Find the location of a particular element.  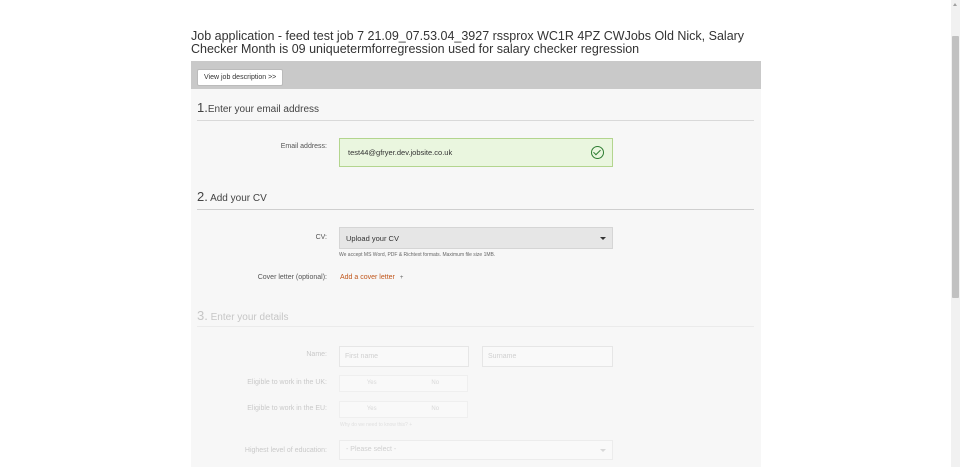

section-1-label: Enter your email address is located at coordinates (263, 109).